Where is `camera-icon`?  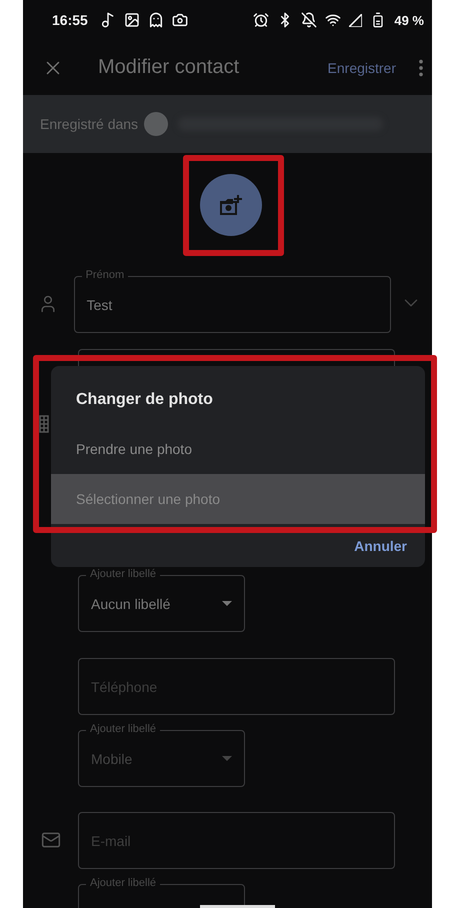
camera-icon is located at coordinates (180, 20).